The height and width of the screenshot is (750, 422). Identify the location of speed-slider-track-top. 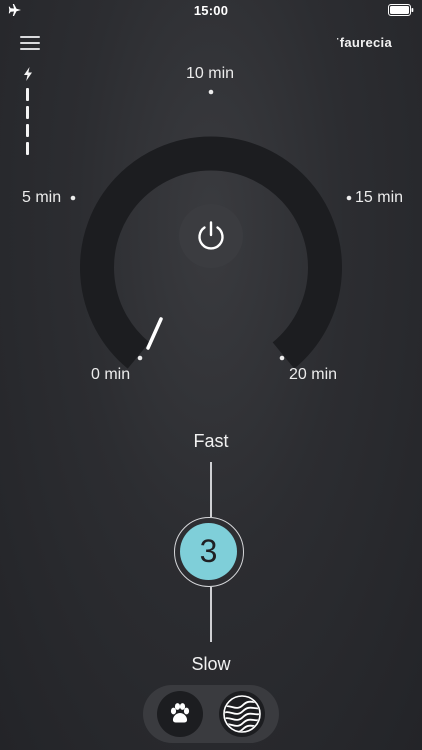
(211, 489).